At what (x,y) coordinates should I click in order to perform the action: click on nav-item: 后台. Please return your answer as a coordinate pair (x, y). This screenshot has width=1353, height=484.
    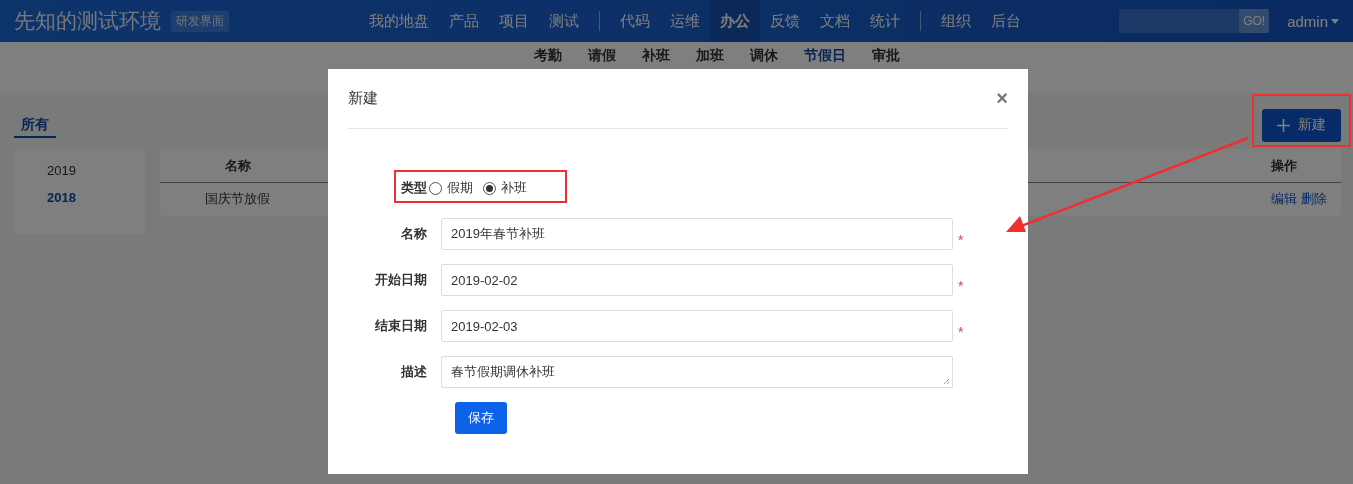
    Looking at the image, I should click on (1006, 21).